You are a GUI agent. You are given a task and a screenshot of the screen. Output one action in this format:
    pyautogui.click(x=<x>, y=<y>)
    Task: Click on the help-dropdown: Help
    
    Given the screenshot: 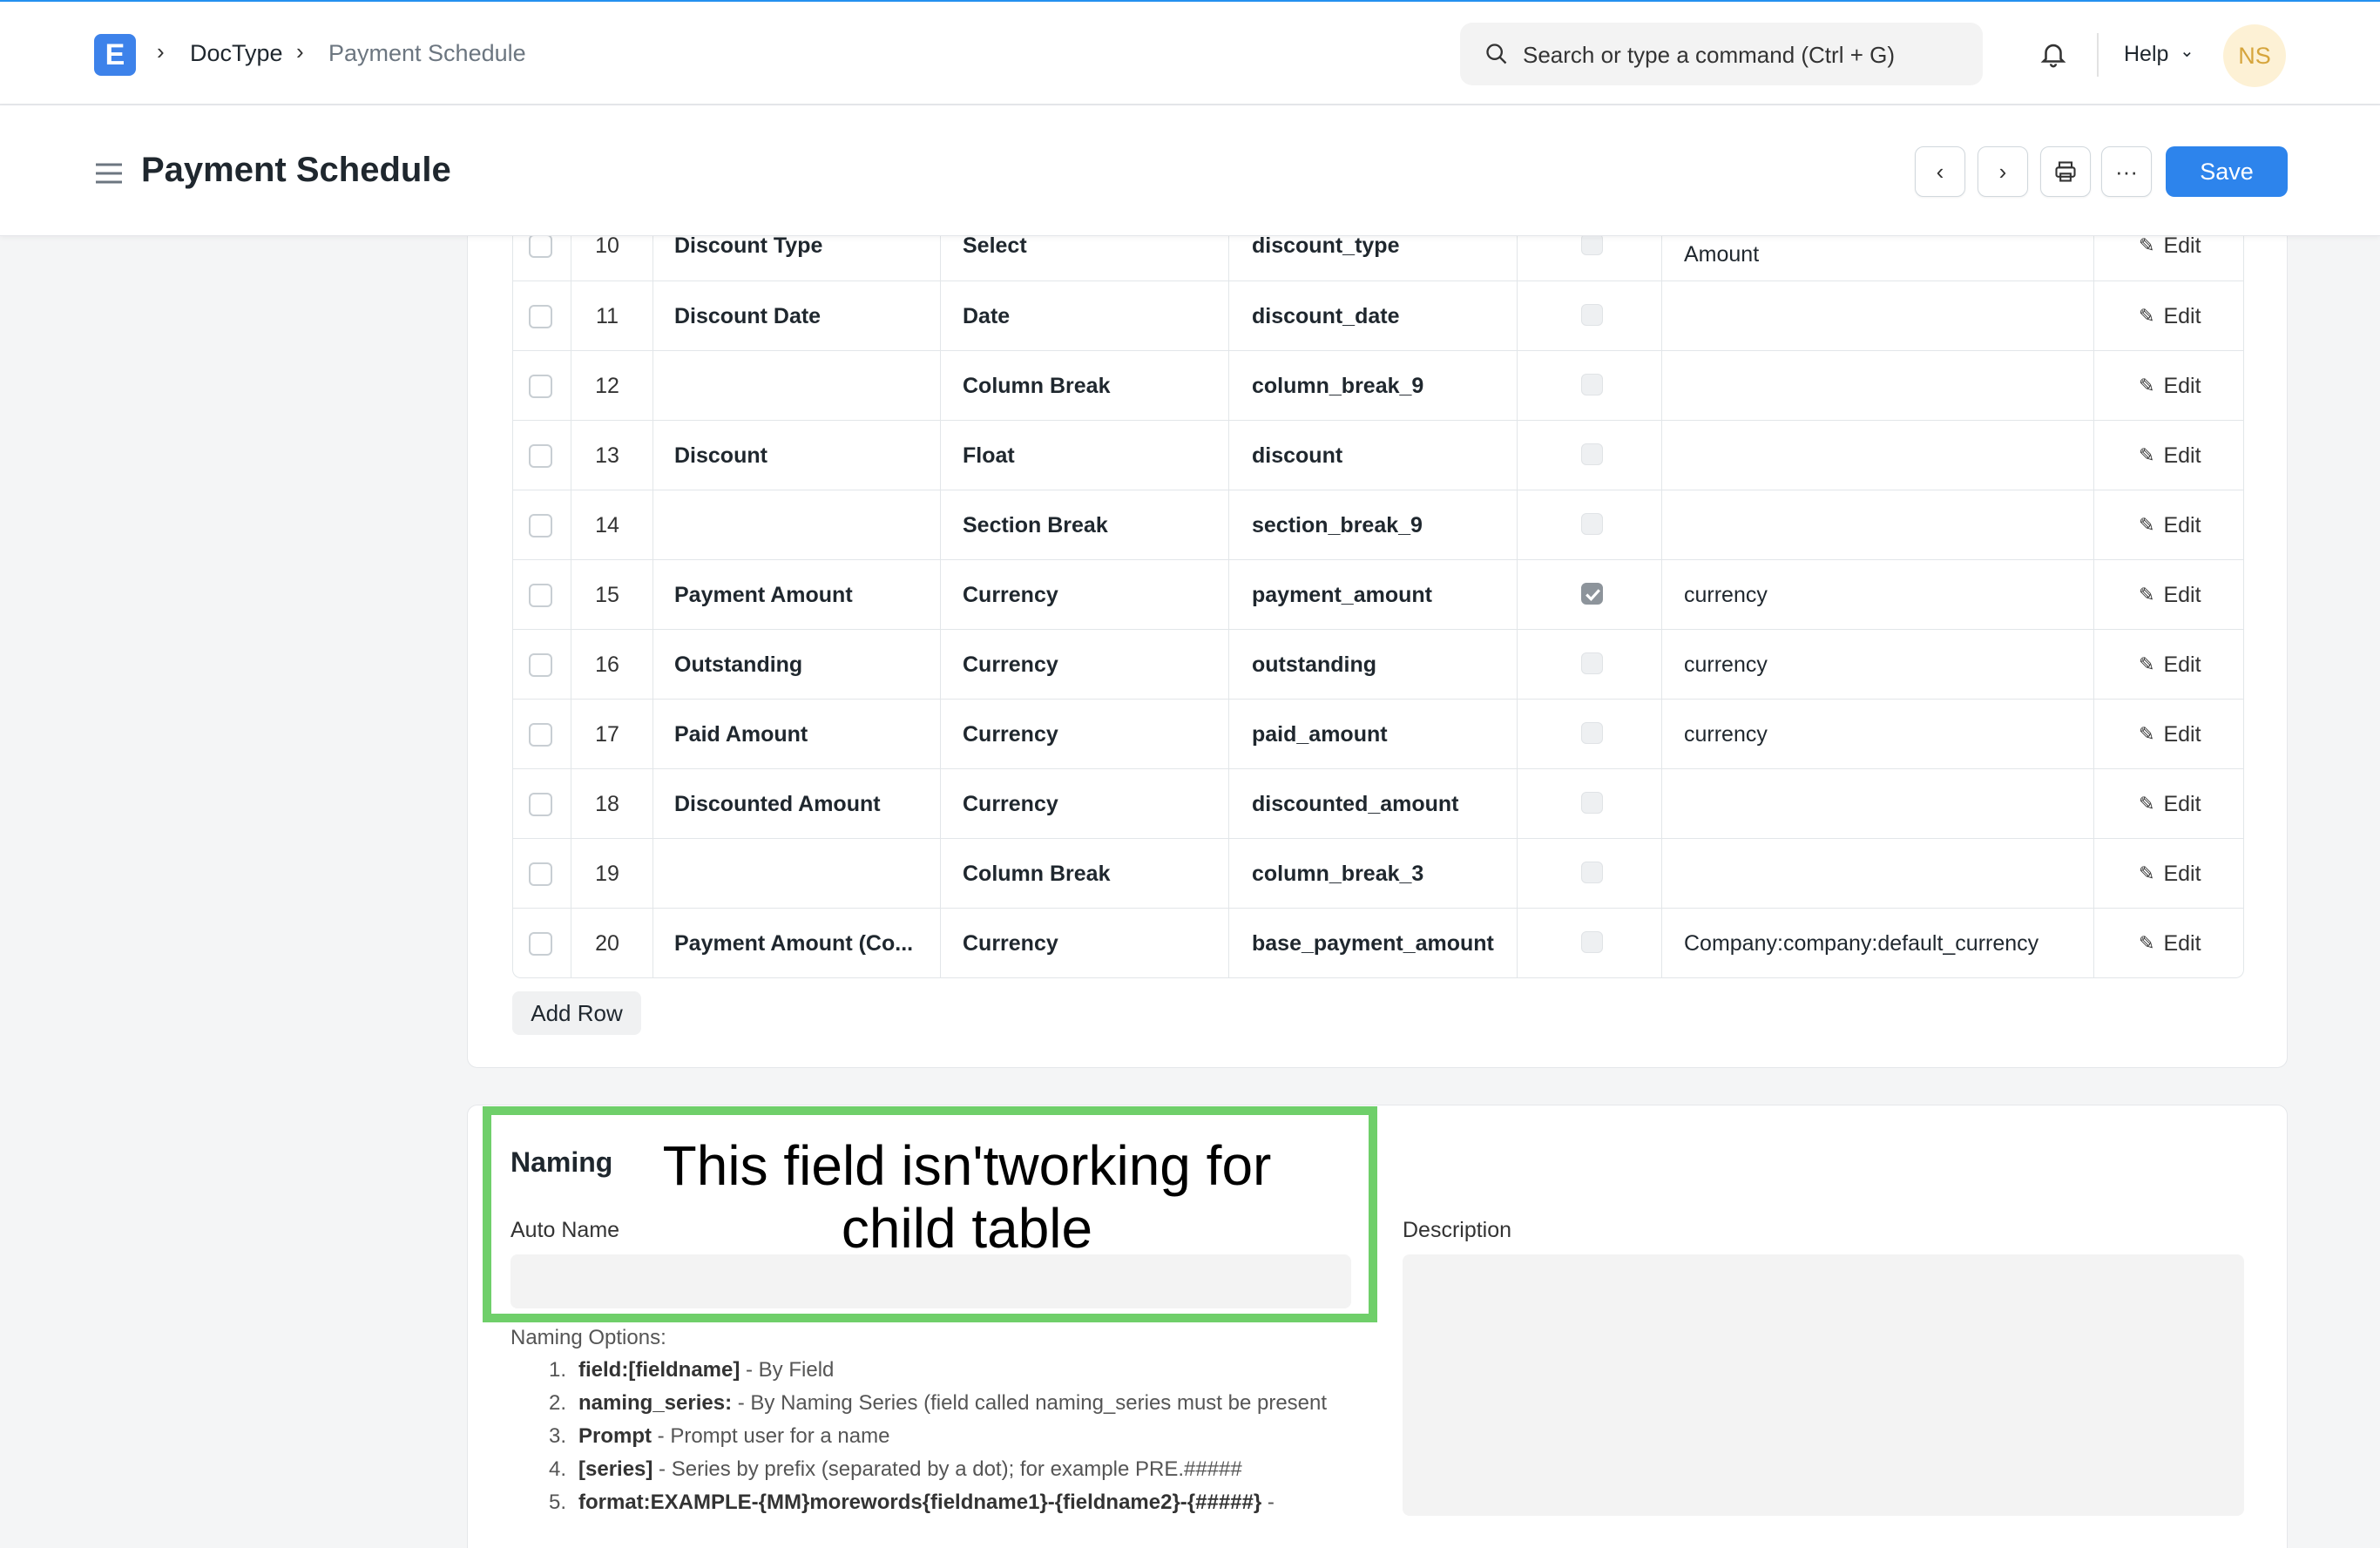 What is the action you would take?
    pyautogui.click(x=2146, y=54)
    